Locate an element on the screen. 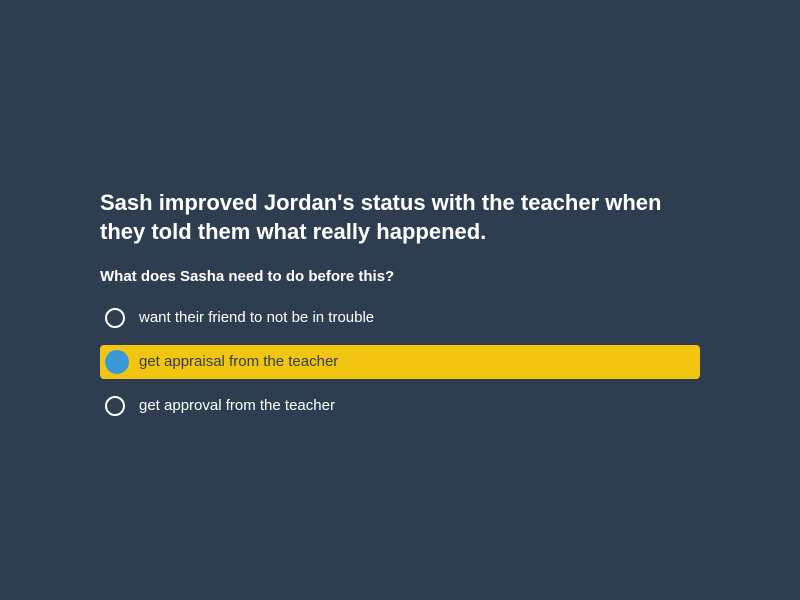 The width and height of the screenshot is (800, 600). question-text: What does Sasha need to do before this? is located at coordinates (247, 276).